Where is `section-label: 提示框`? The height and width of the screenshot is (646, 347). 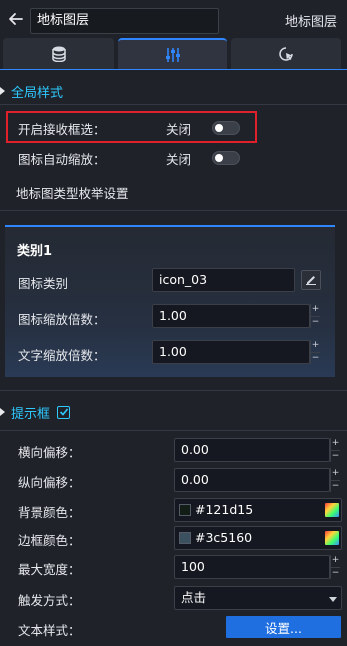
section-label: 提示框 is located at coordinates (31, 414).